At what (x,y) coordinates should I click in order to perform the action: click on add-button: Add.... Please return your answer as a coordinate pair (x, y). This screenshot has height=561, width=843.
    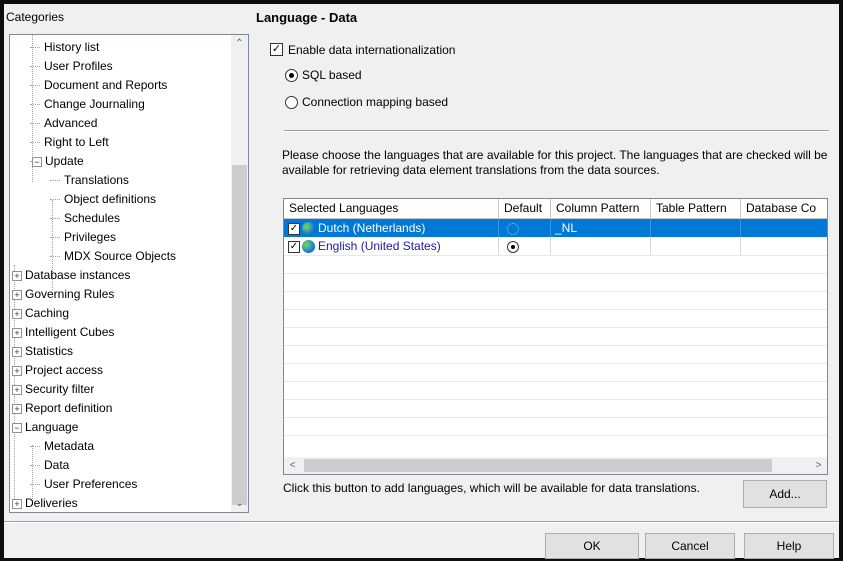
    Looking at the image, I should click on (785, 494).